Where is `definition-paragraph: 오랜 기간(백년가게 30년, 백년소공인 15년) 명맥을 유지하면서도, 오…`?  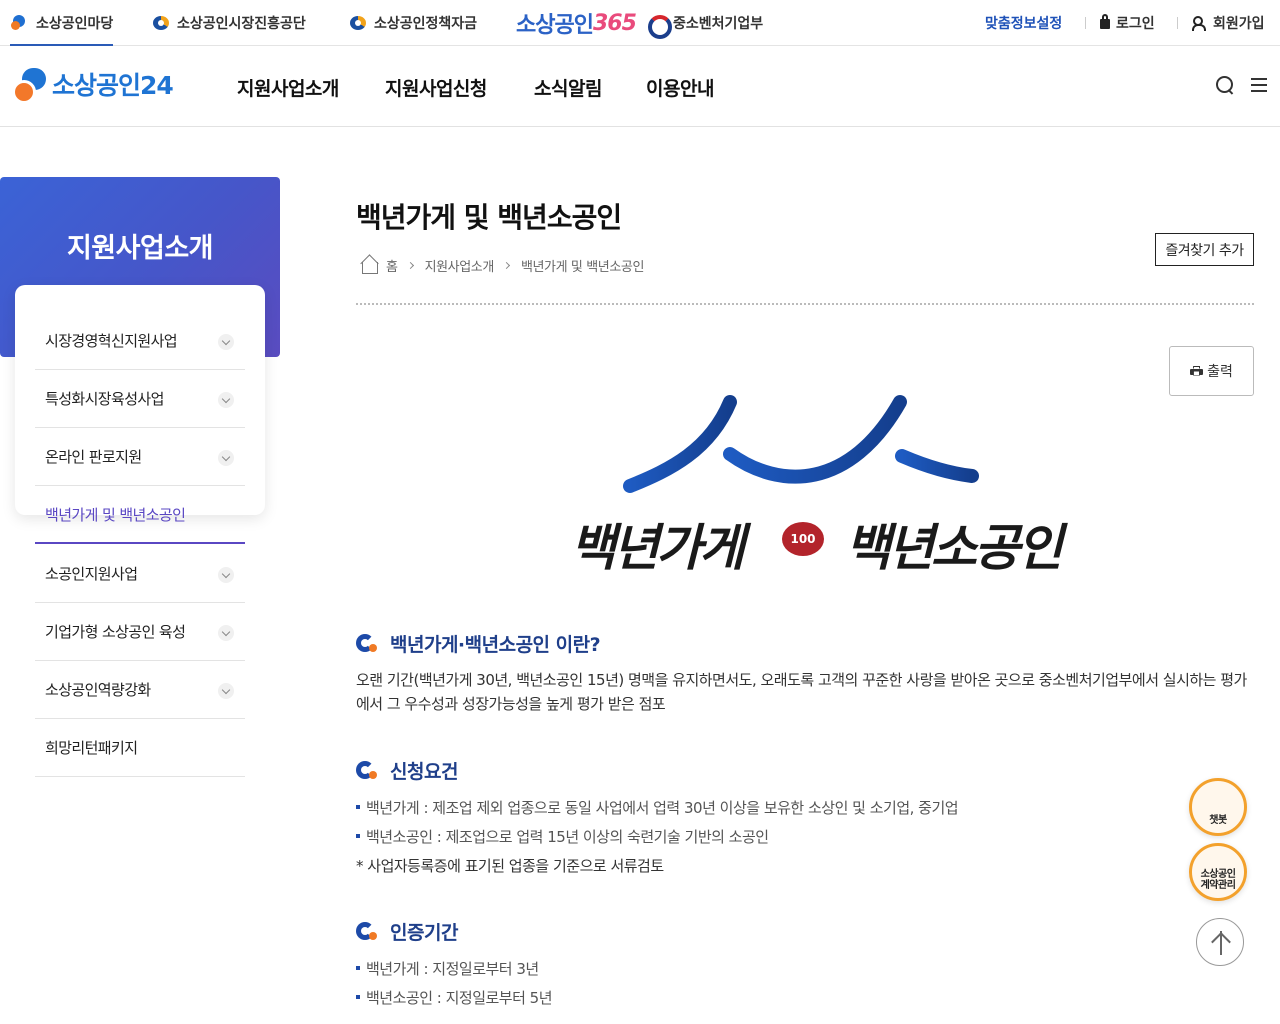
definition-paragraph: 오랜 기간(백년가게 30년, 백년소공인 15년) 명맥을 유지하면서도, 오… is located at coordinates (801, 692).